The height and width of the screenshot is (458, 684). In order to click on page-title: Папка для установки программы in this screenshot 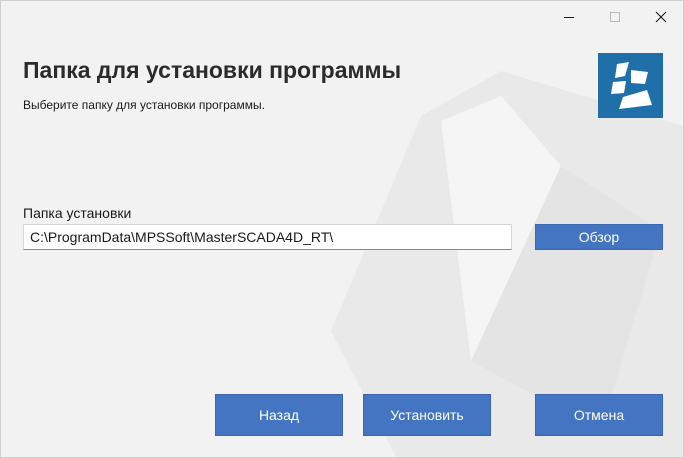, I will do `click(212, 70)`.